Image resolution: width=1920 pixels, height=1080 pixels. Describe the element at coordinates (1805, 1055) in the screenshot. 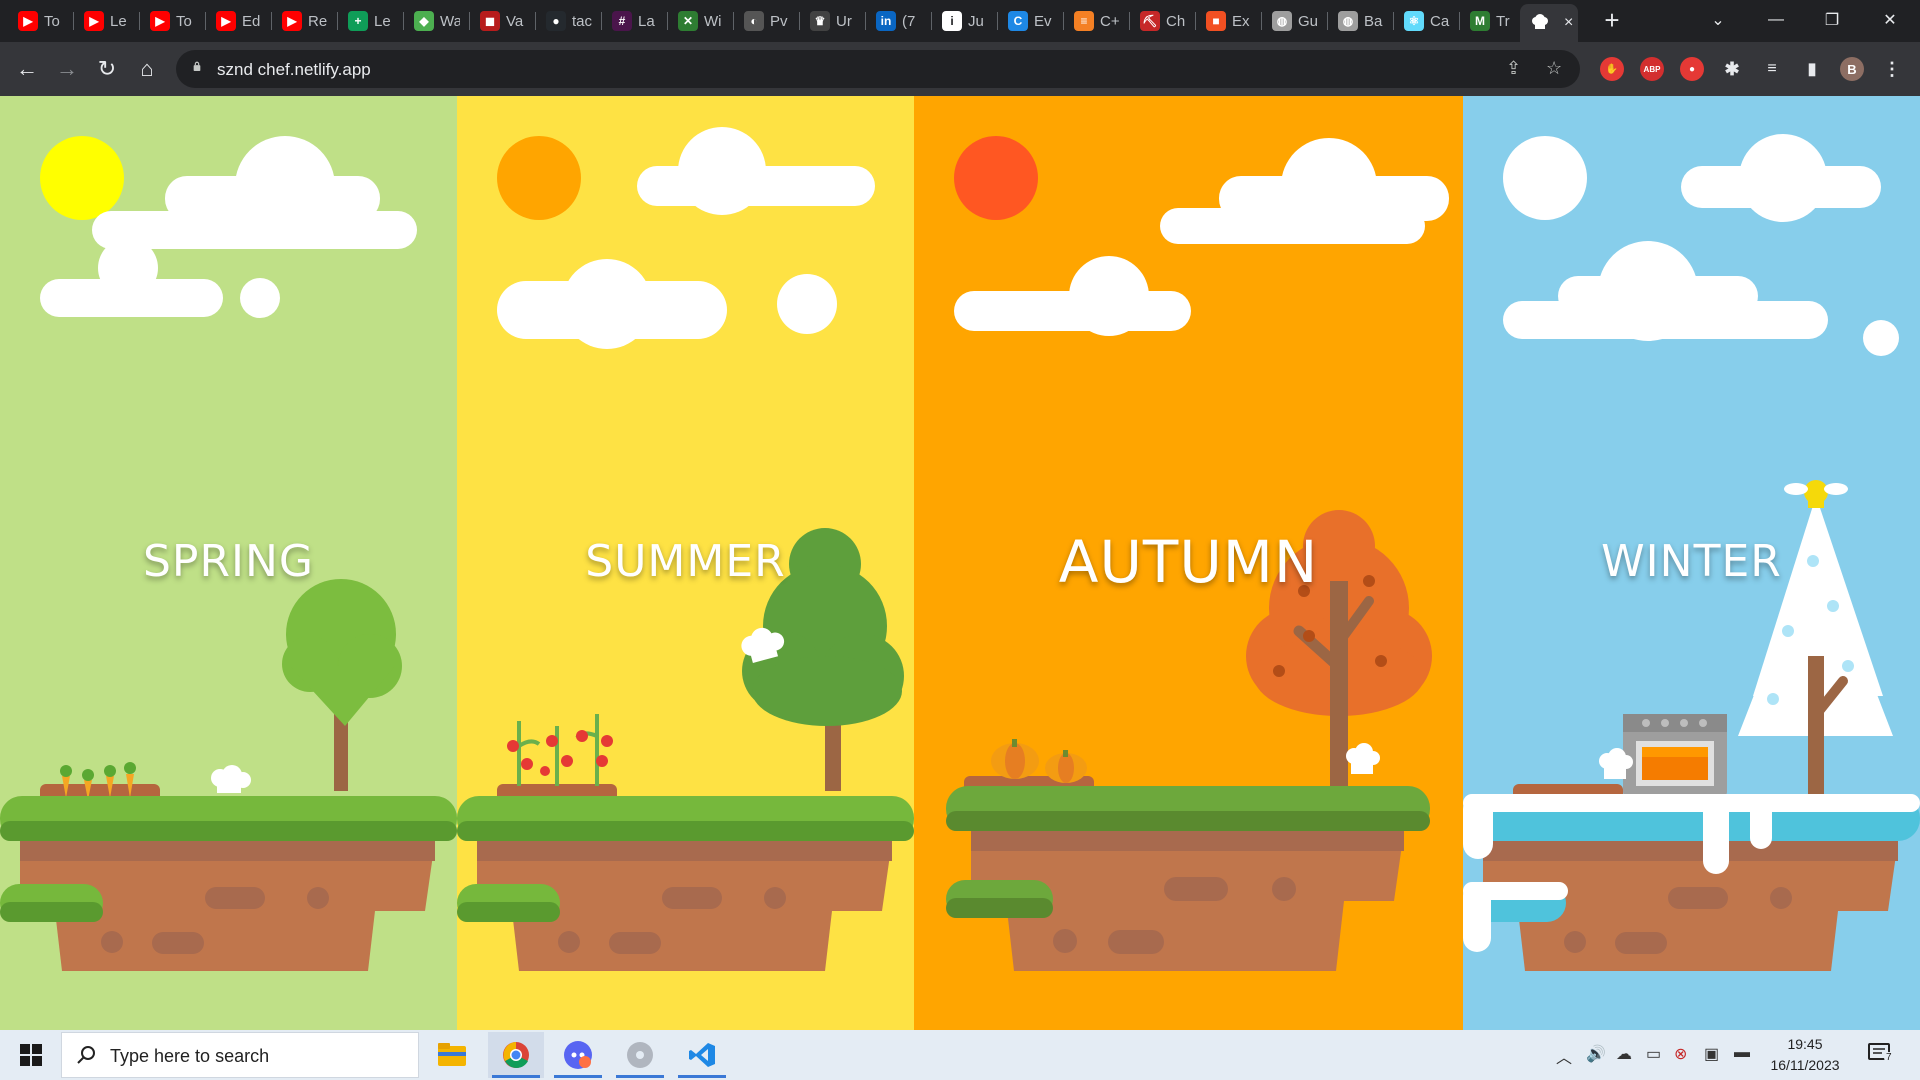

I see `system-clock: 19:45 16/11/2023` at that location.